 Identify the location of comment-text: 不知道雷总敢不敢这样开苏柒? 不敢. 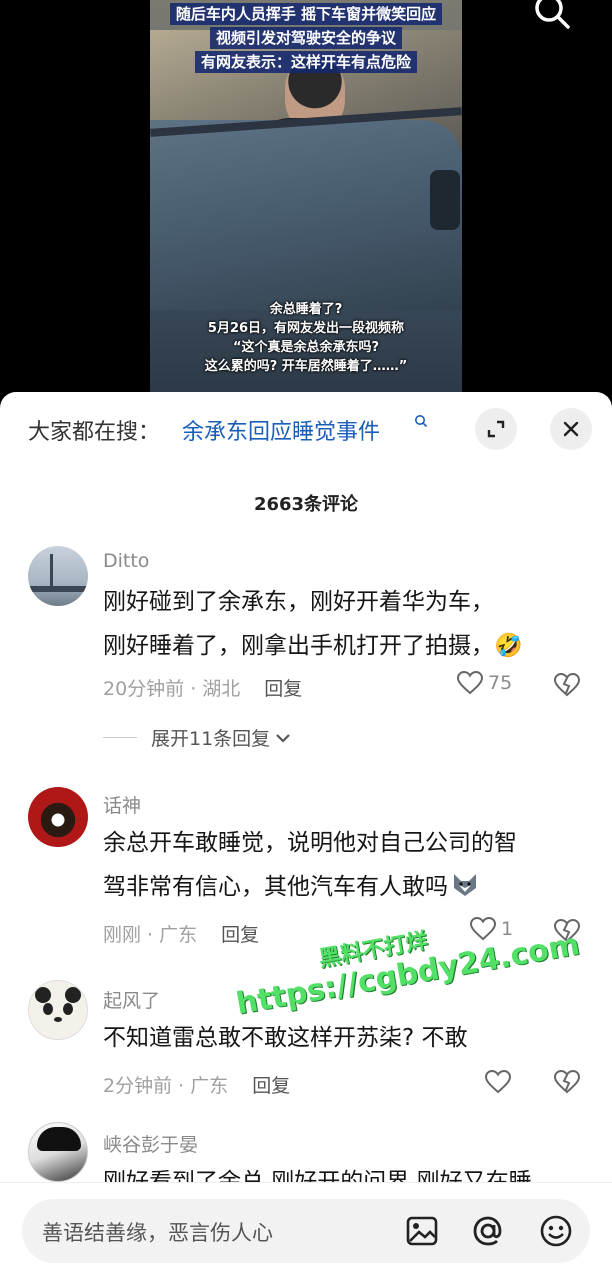
(343, 1038).